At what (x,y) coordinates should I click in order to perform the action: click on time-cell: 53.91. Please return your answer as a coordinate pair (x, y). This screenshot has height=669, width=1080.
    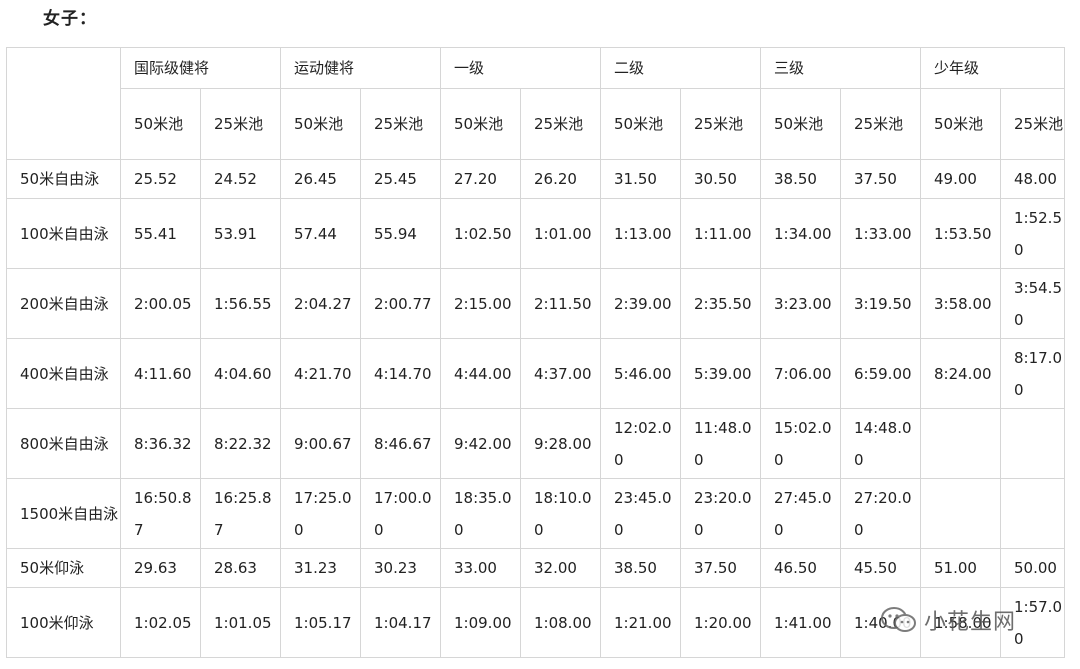
    Looking at the image, I should click on (240, 233).